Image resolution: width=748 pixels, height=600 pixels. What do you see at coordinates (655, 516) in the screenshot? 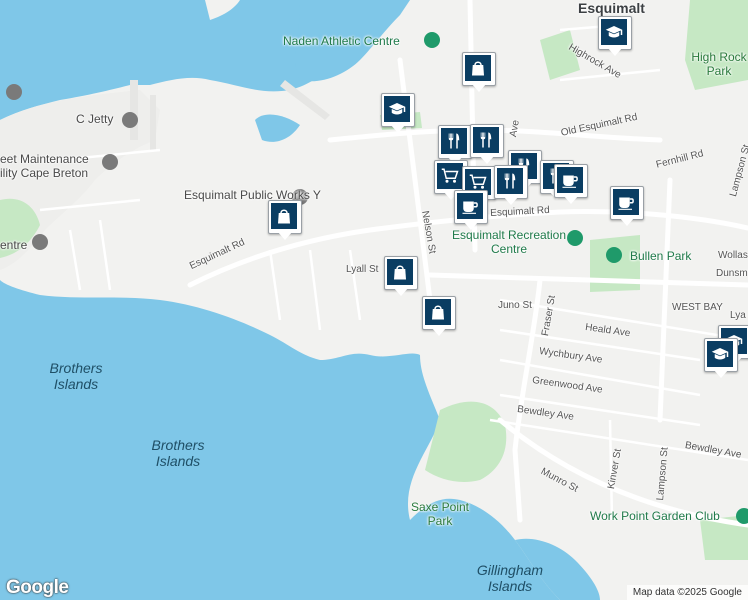
I see `work-point-garden-club-label: Work Point Garden Club` at bounding box center [655, 516].